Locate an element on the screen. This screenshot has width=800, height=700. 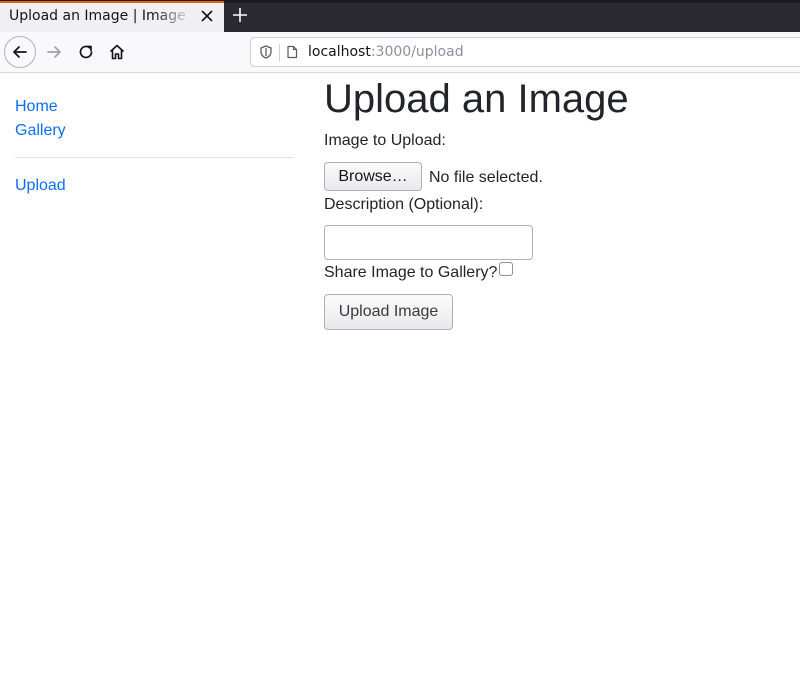
reload-button is located at coordinates (86, 52).